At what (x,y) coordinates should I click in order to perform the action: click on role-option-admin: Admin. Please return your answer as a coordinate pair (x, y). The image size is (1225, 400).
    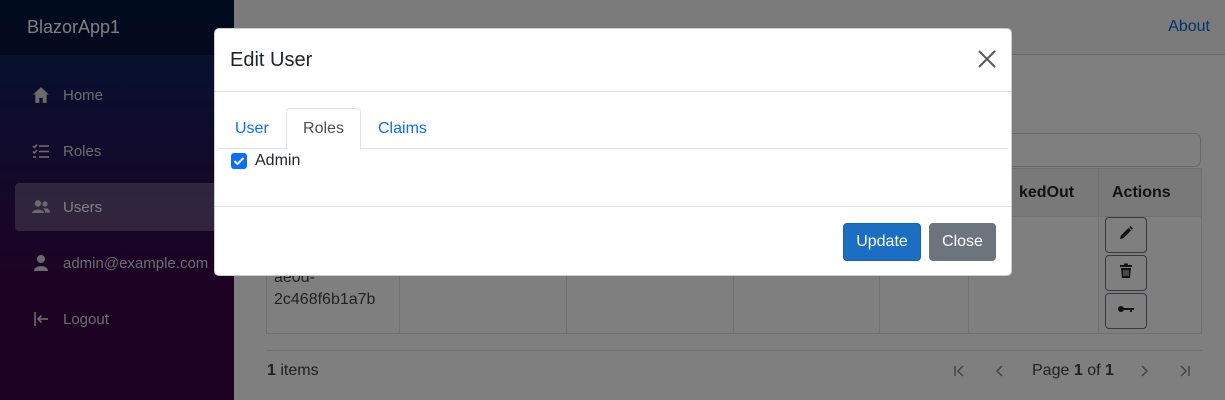
    Looking at the image, I should click on (265, 161).